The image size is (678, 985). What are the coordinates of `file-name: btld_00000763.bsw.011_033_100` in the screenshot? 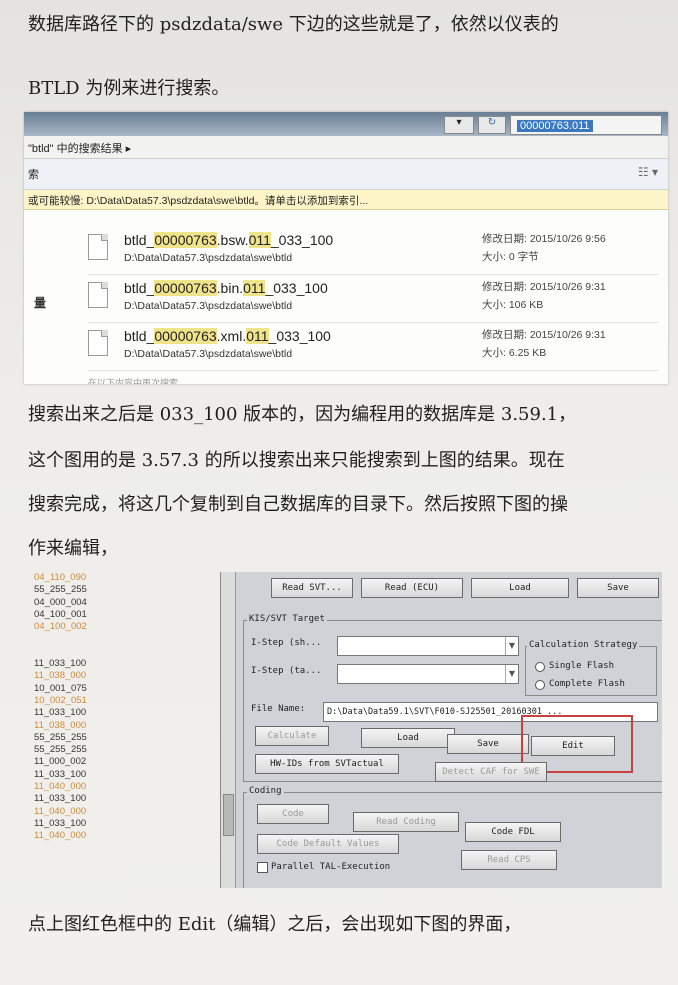 It's located at (229, 240).